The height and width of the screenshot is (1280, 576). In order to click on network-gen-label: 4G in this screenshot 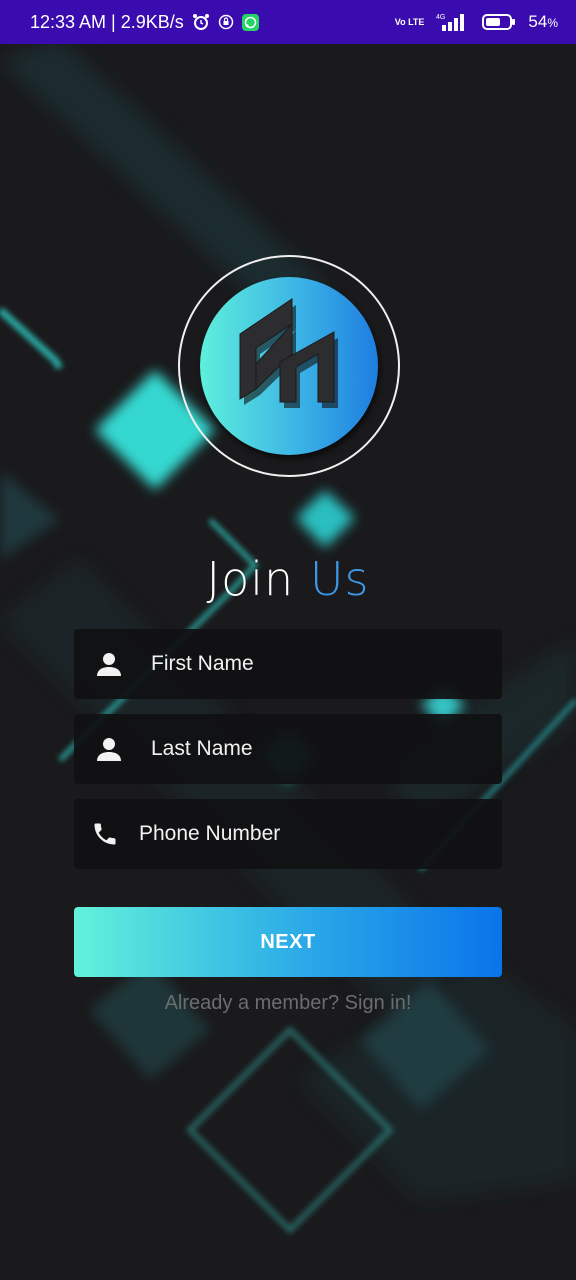, I will do `click(440, 17)`.